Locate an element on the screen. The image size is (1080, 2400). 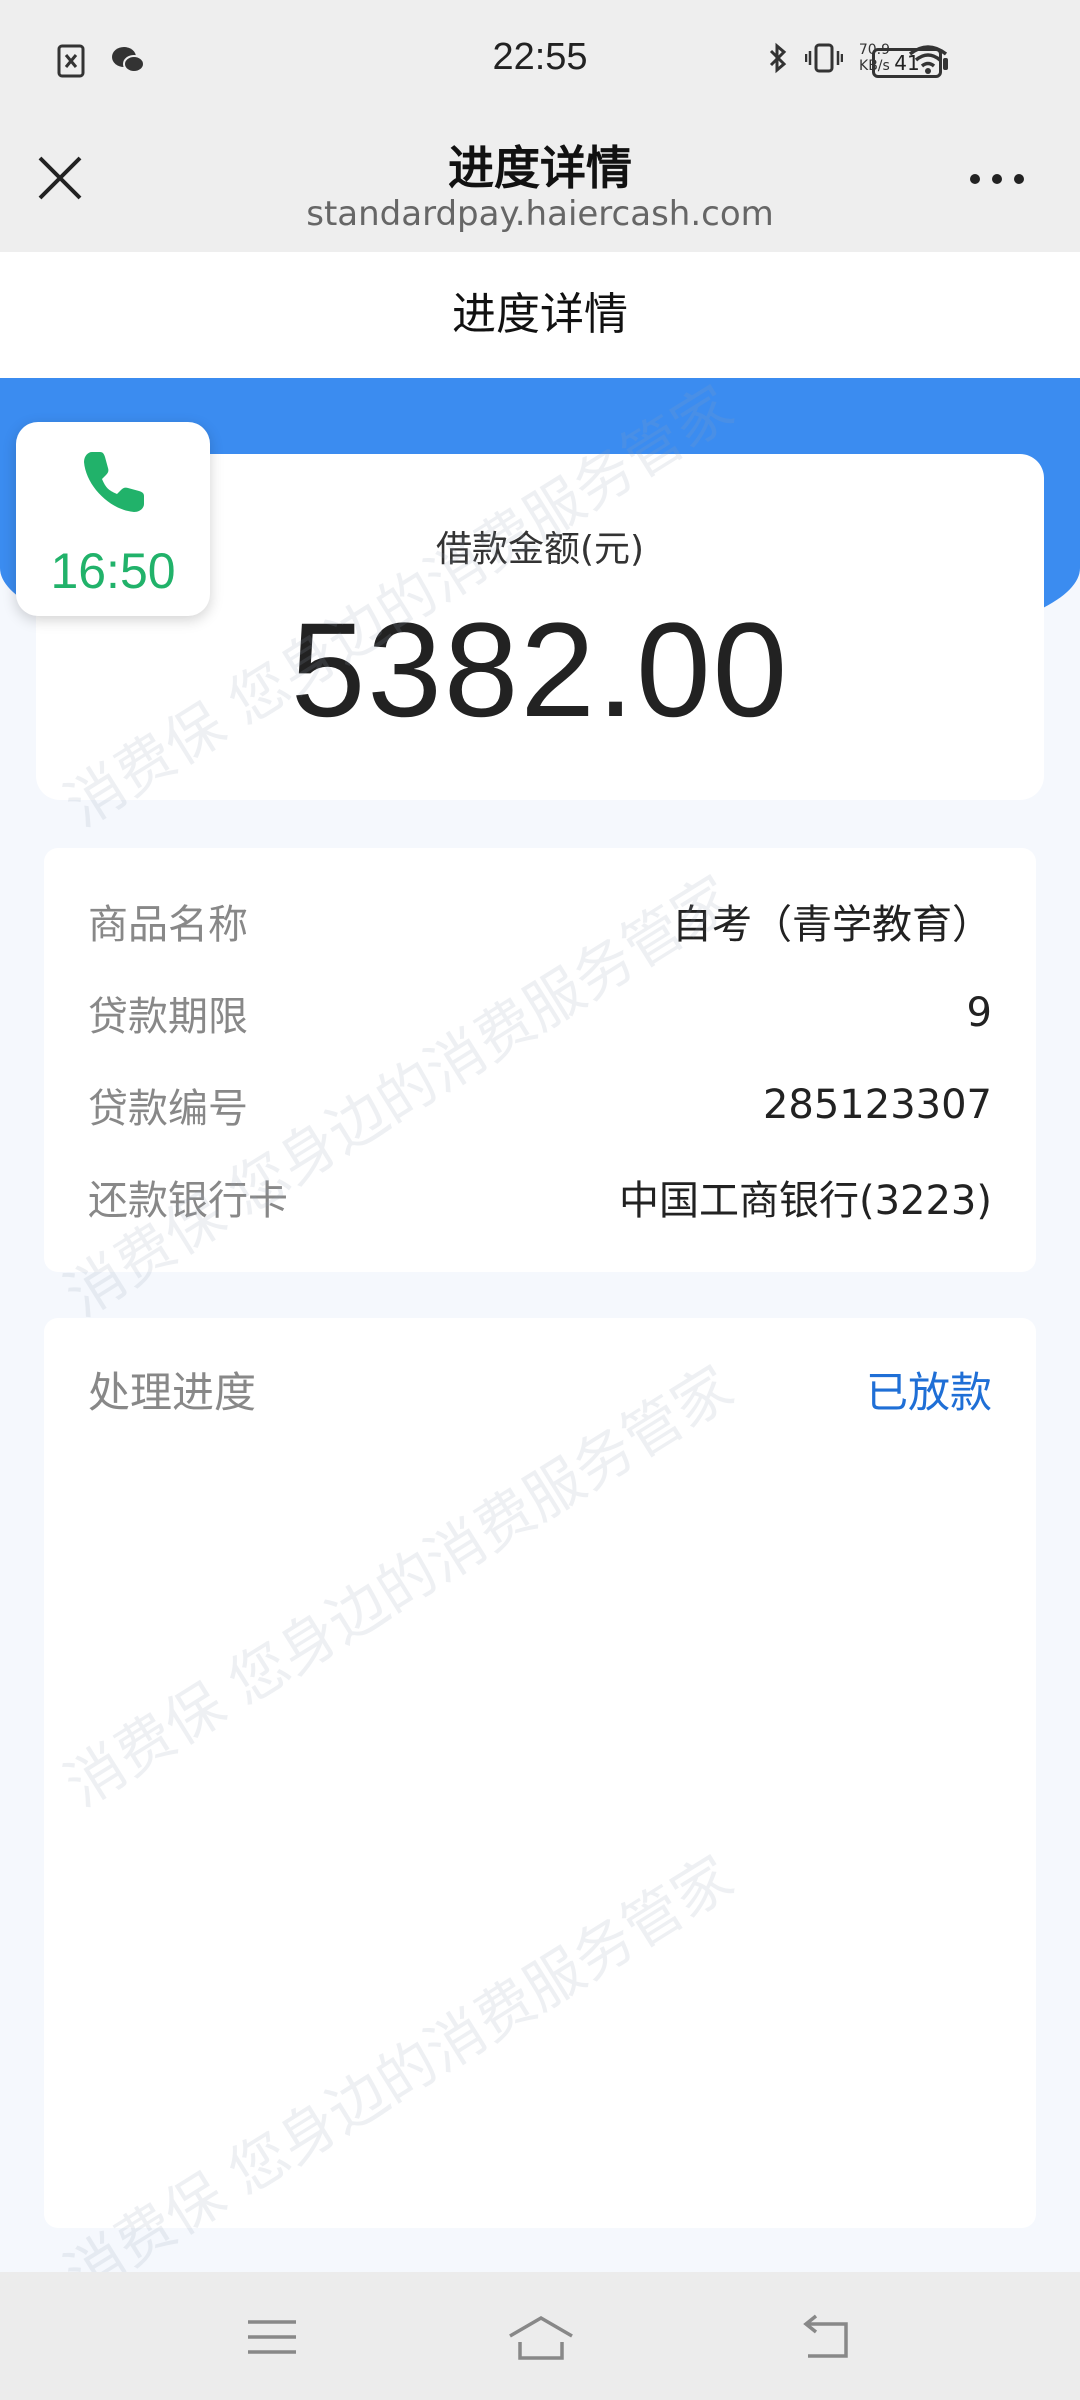
back-icon is located at coordinates (826, 2337).